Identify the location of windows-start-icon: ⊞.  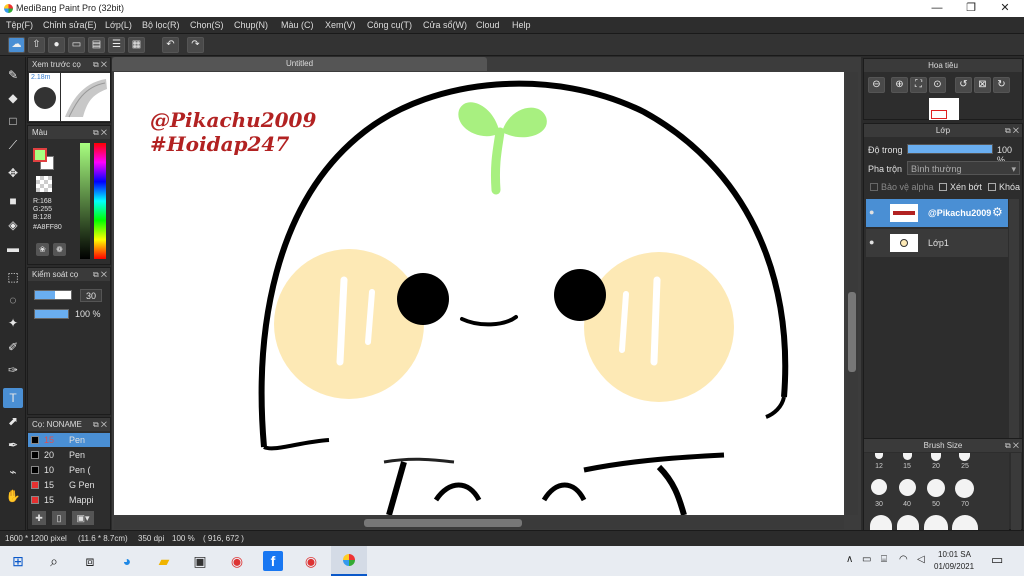
(18, 561).